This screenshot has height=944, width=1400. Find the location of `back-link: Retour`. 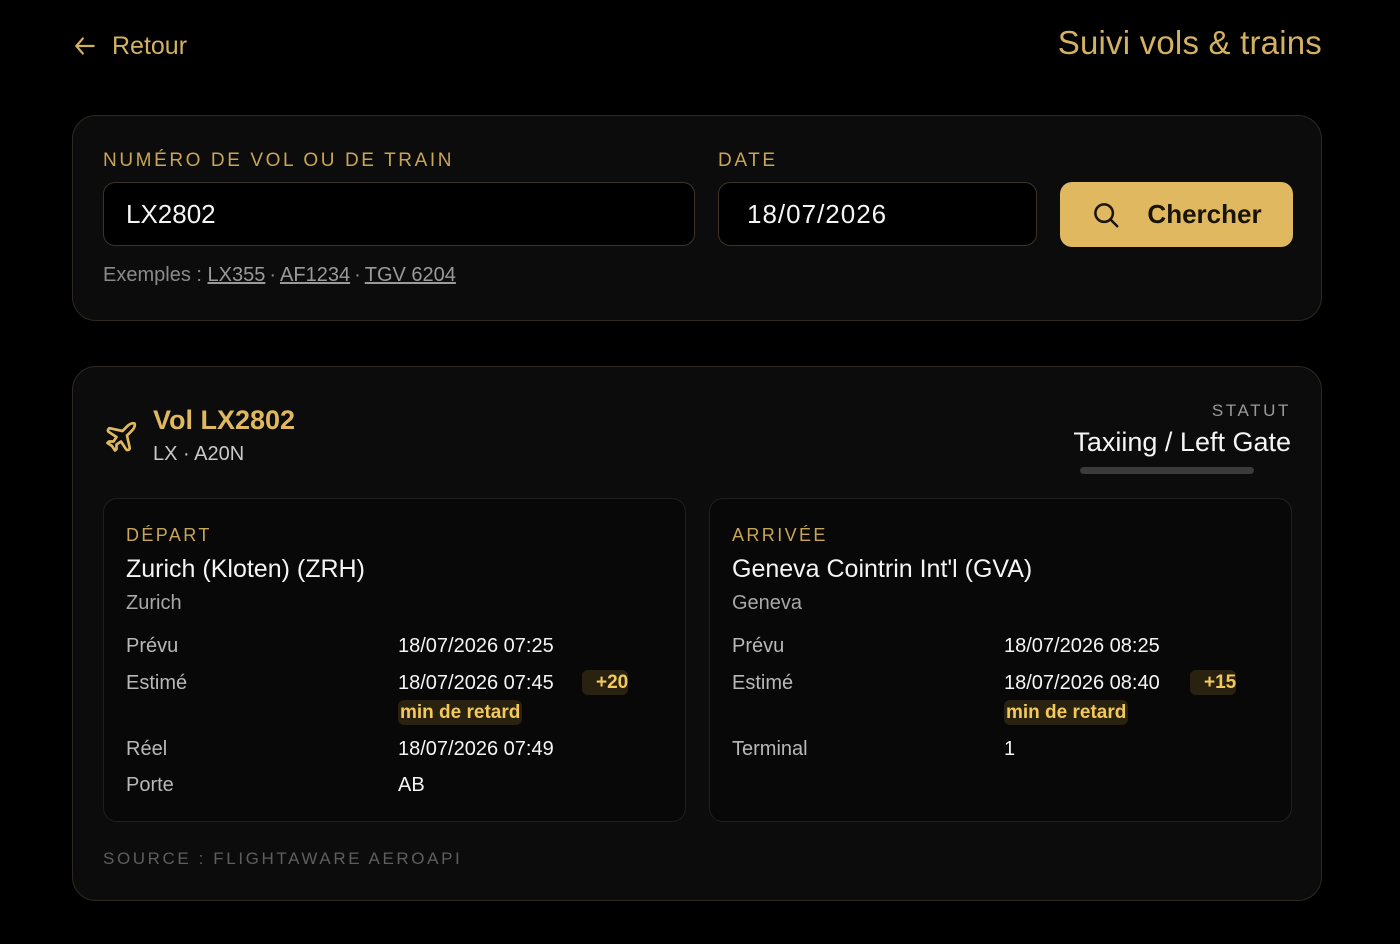

back-link: Retour is located at coordinates (129, 46).